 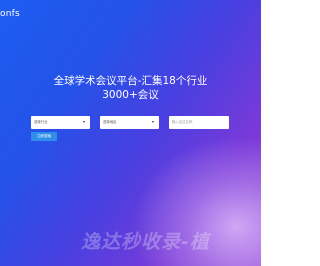 I want to click on industry-select-value: 选择行业, so click(x=41, y=122).